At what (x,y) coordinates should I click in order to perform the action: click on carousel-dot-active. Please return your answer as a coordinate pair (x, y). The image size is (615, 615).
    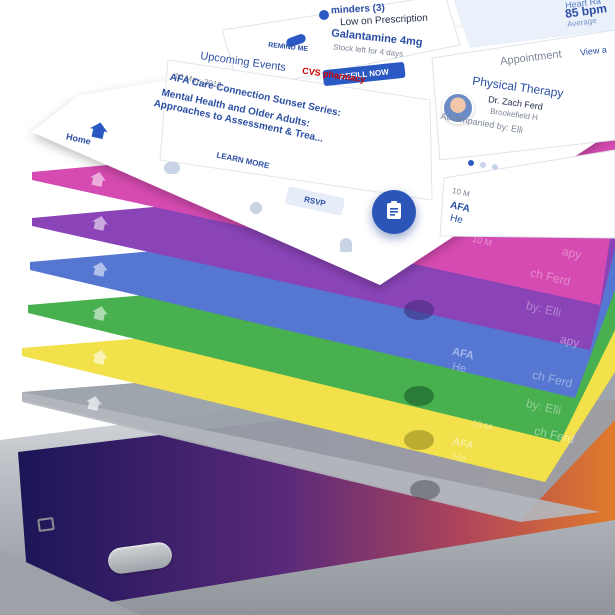
    Looking at the image, I should click on (471, 163).